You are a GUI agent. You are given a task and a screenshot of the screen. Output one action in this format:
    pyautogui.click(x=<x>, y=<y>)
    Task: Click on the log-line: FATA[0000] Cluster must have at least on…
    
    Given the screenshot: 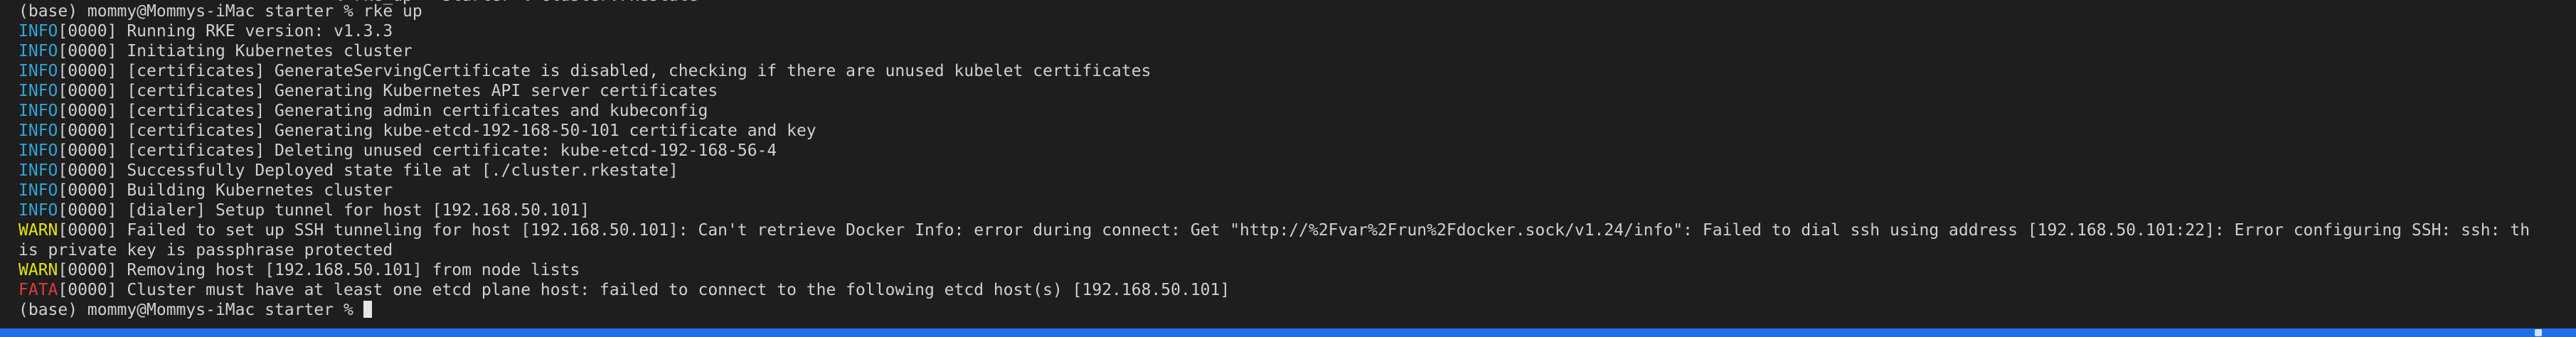 What is the action you would take?
    pyautogui.click(x=624, y=290)
    